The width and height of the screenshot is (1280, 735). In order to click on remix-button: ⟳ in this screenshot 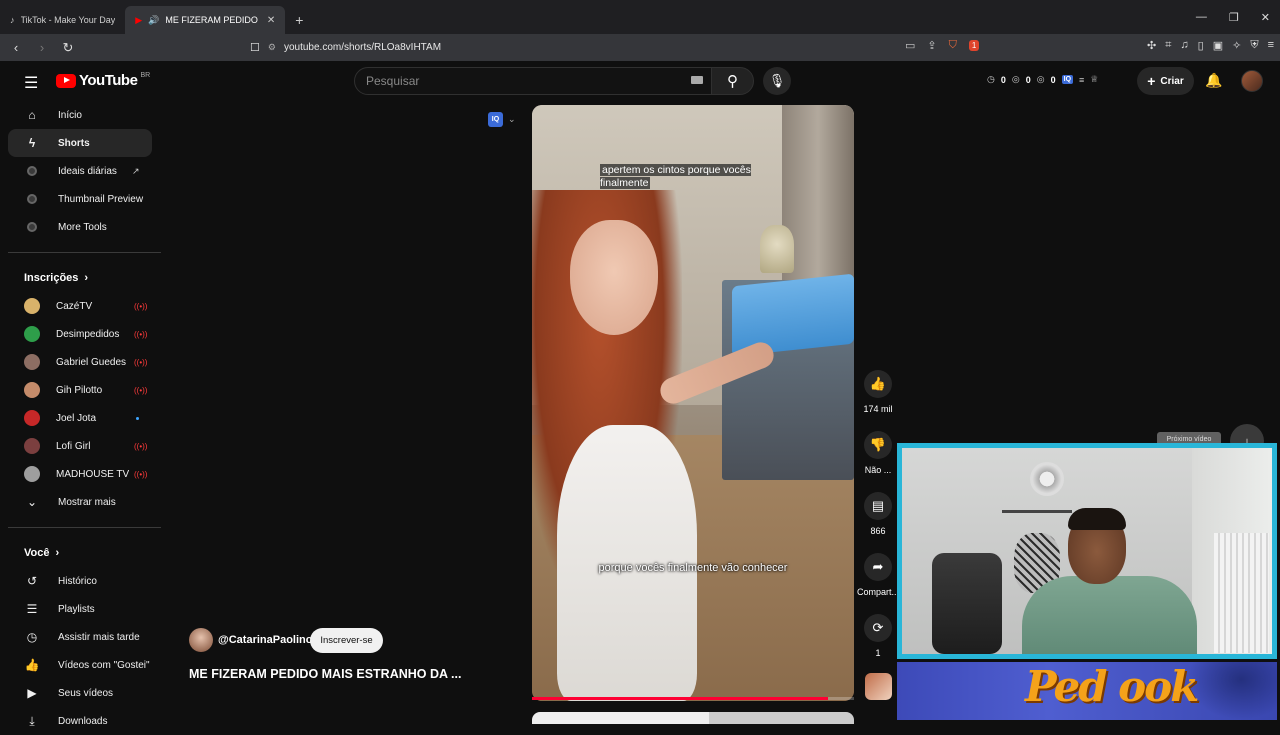, I will do `click(878, 628)`.